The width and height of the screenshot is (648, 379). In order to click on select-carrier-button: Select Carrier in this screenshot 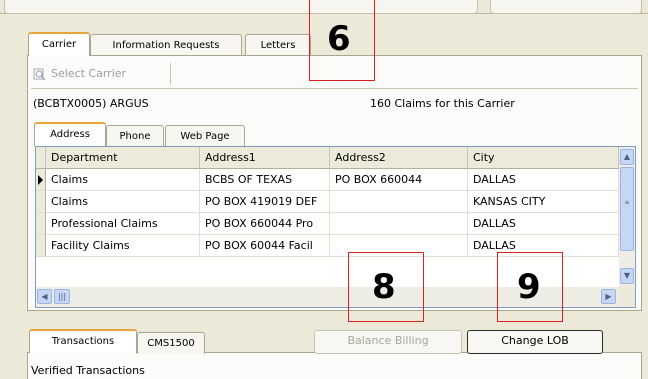, I will do `click(102, 74)`.